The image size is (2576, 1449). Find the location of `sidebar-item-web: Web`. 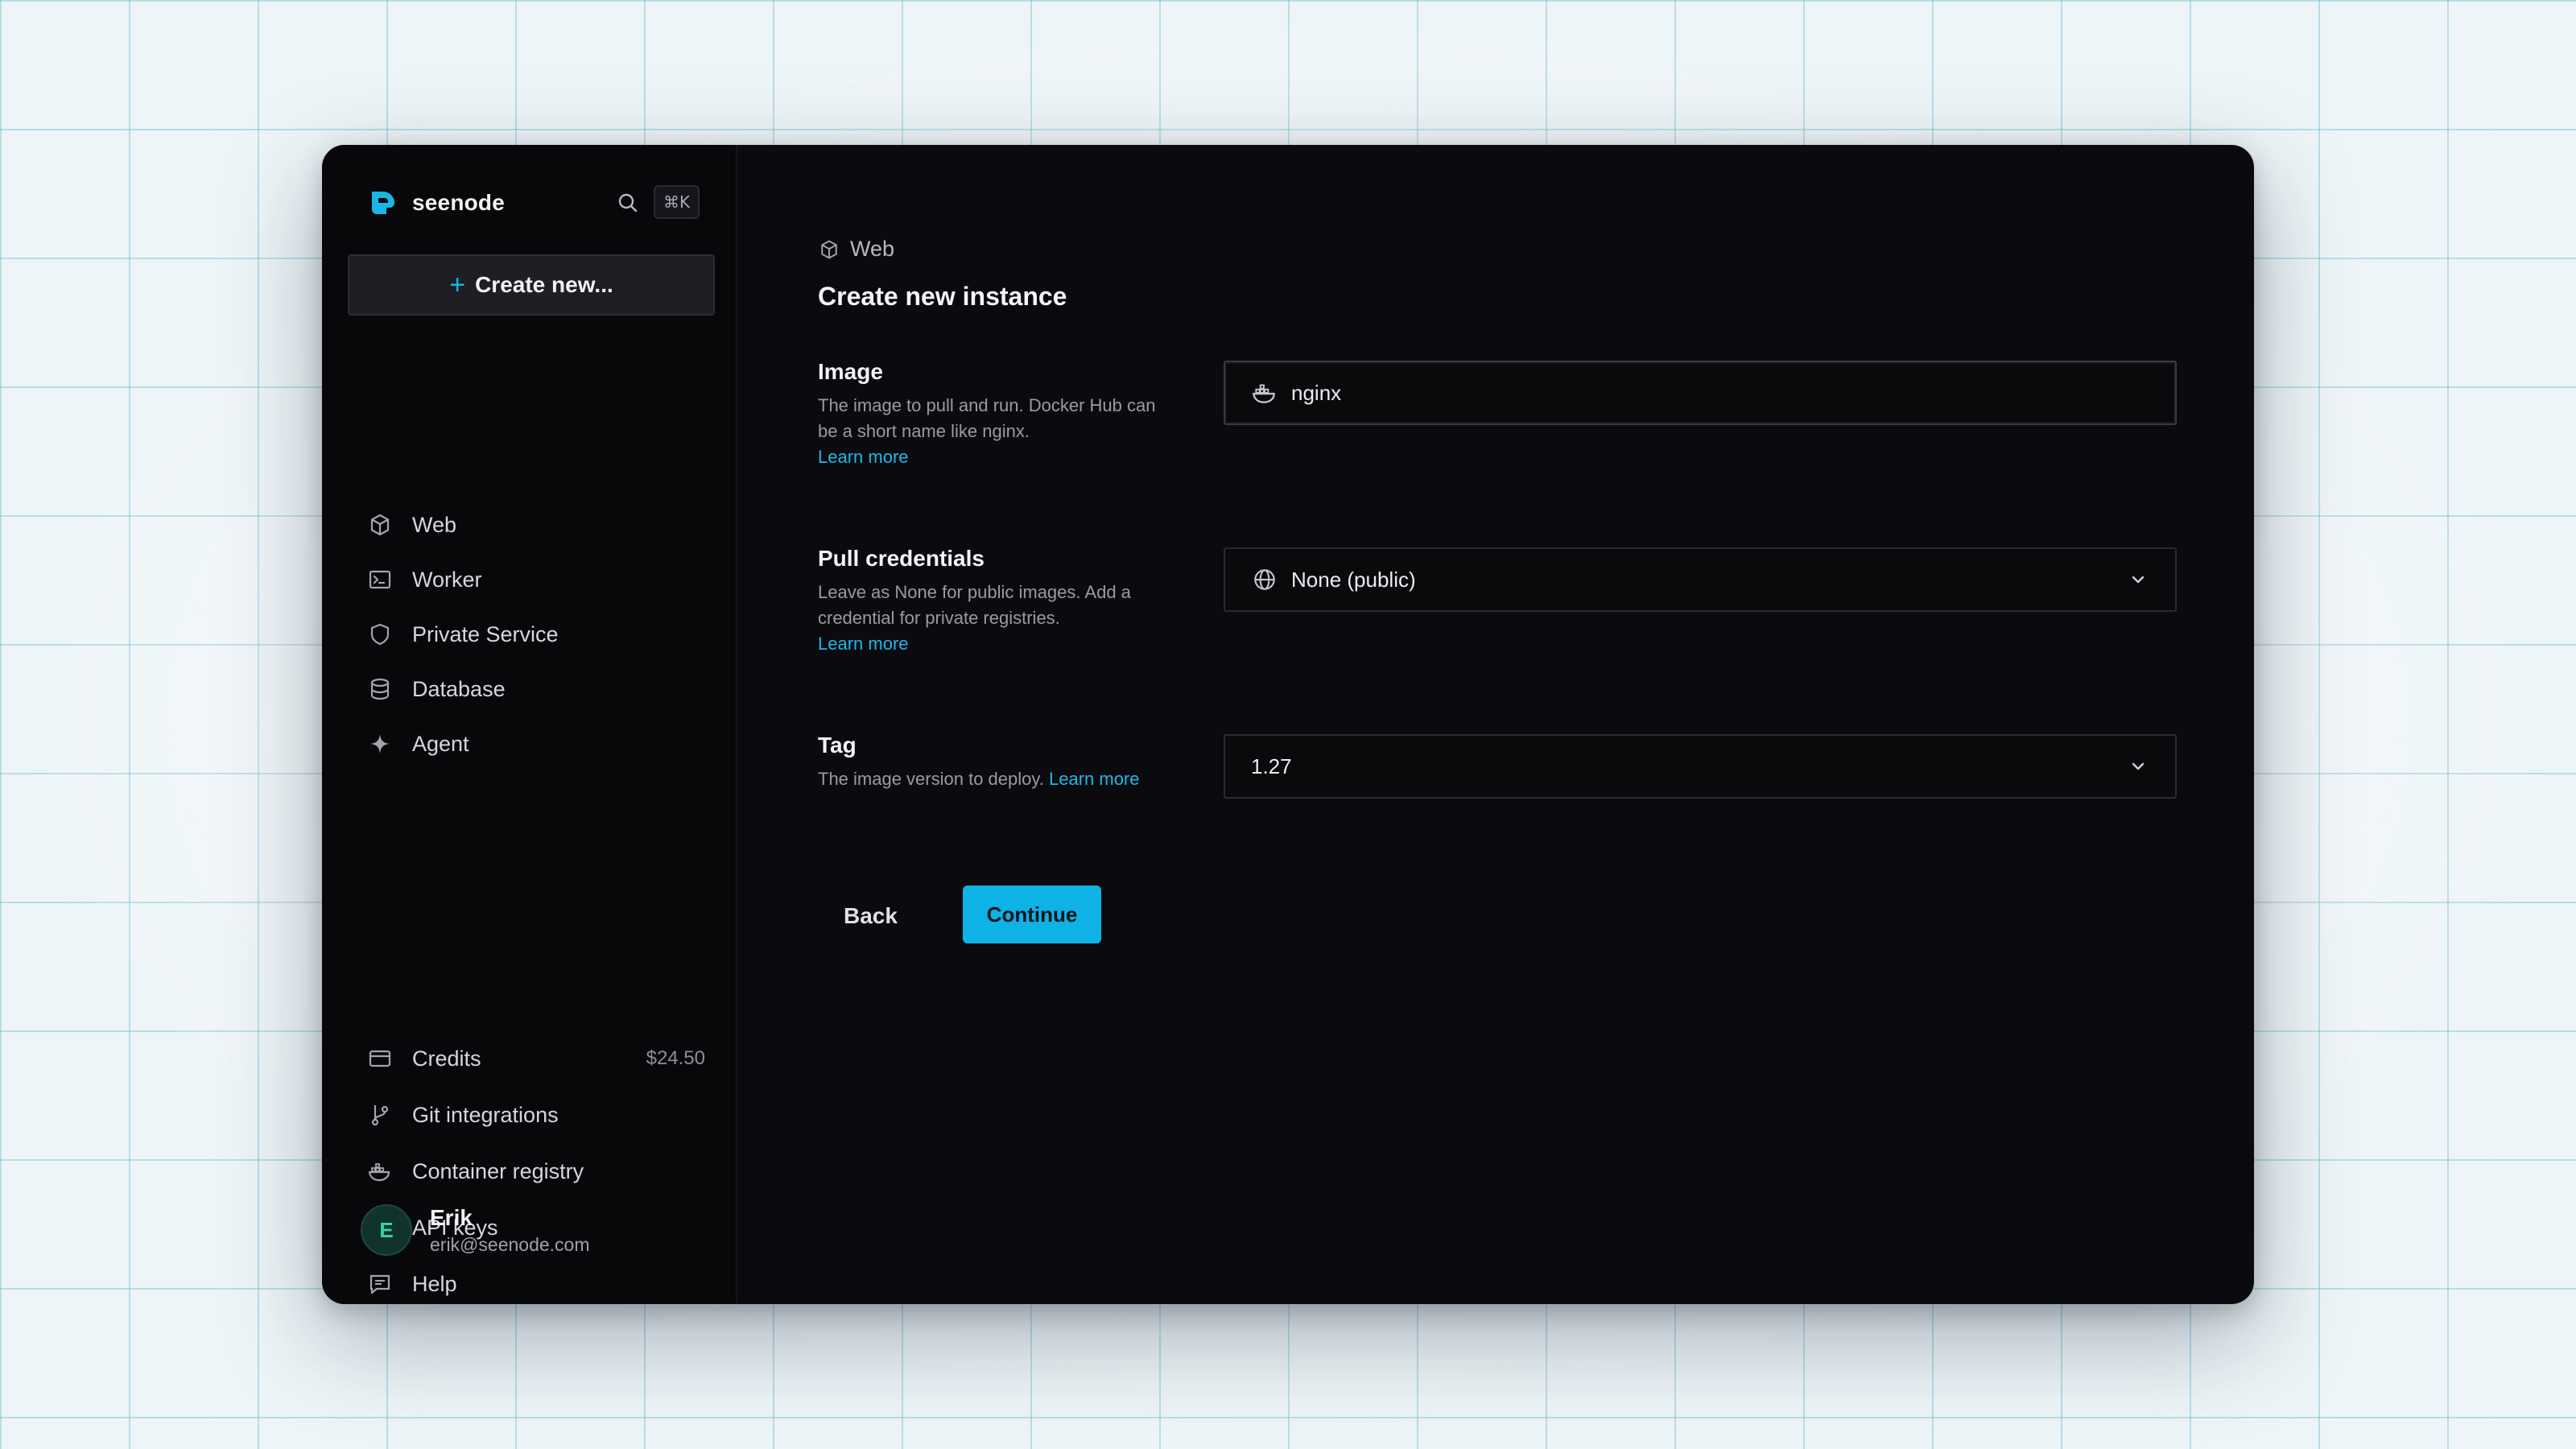

sidebar-item-web: Web is located at coordinates (536, 524).